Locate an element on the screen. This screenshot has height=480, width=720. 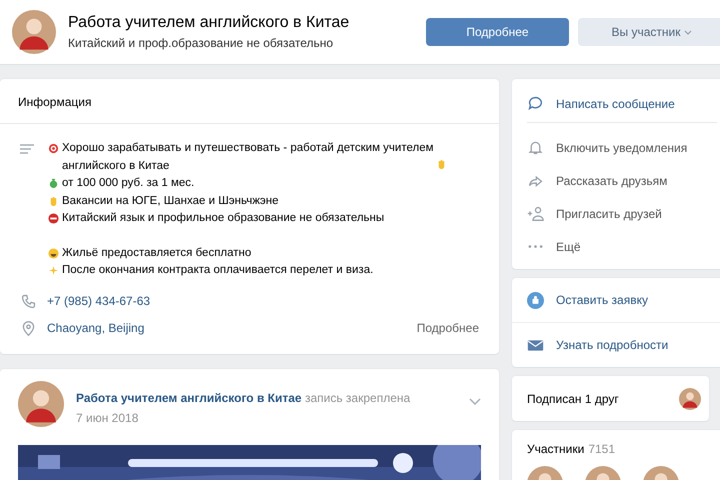
contact-text: +7 (985) 434-67-63 is located at coordinates (98, 301).